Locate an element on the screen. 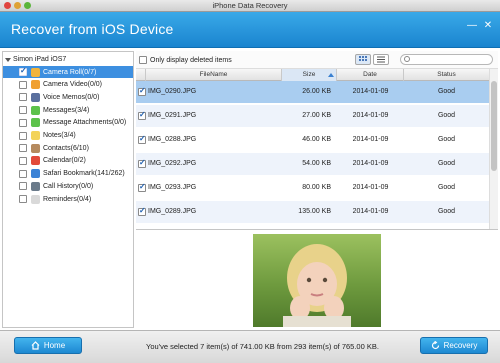  sidebar-item: Camera Roll(0/7) is located at coordinates (68, 72).